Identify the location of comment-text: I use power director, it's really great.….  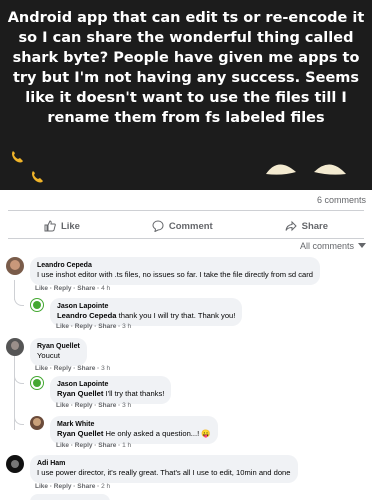
(164, 472).